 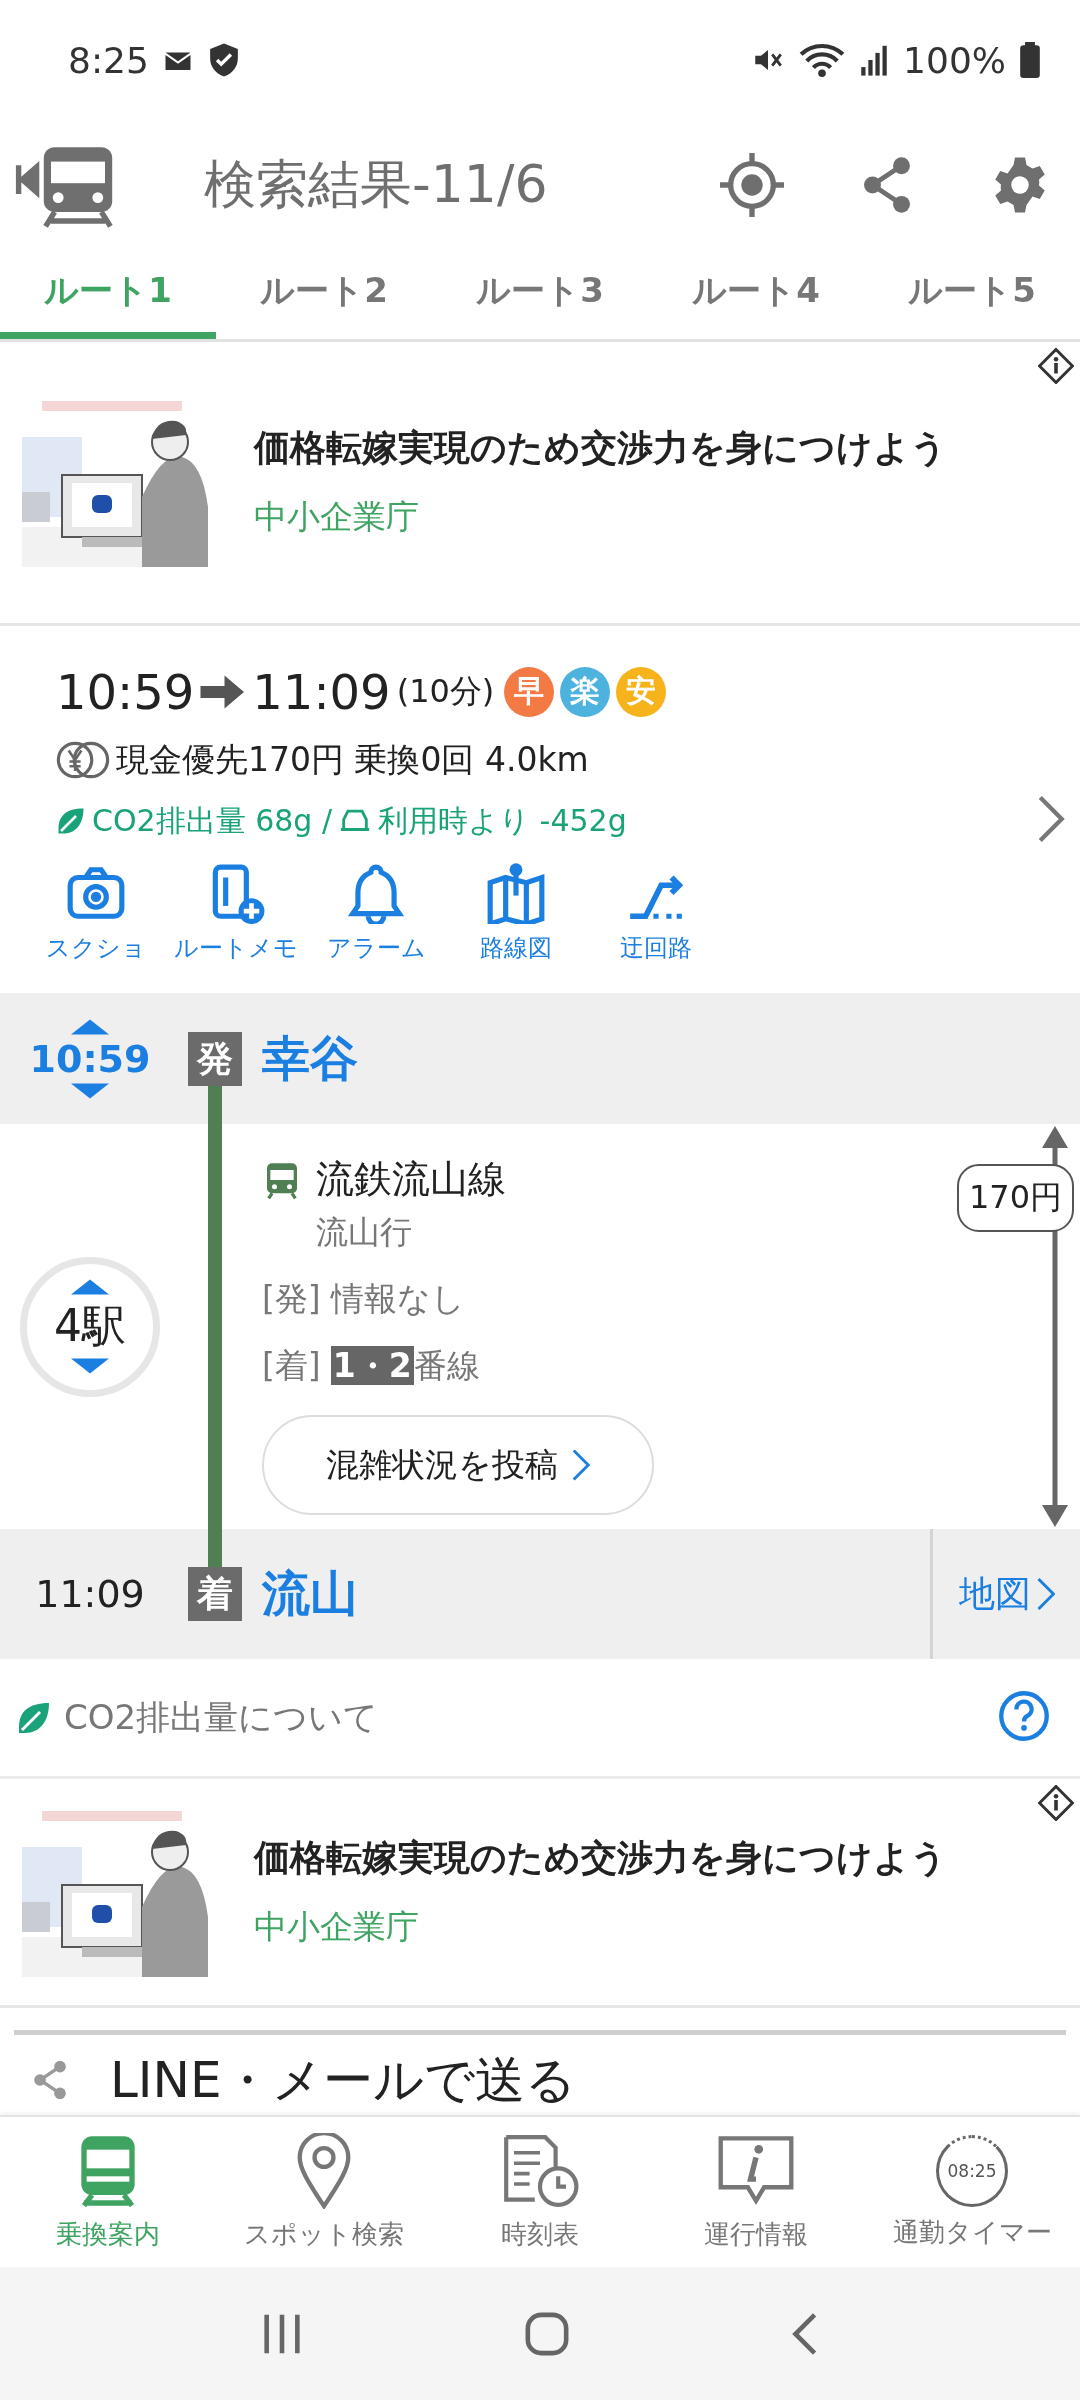 What do you see at coordinates (96, 912) in the screenshot?
I see `route-action: スクショ` at bounding box center [96, 912].